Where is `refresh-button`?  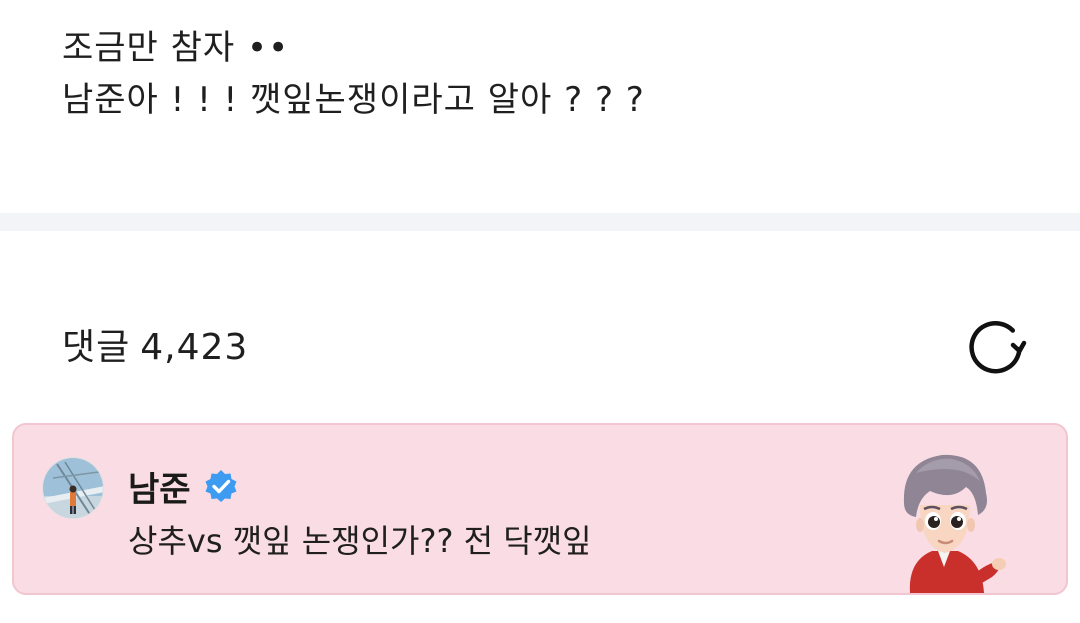 refresh-button is located at coordinates (999, 347).